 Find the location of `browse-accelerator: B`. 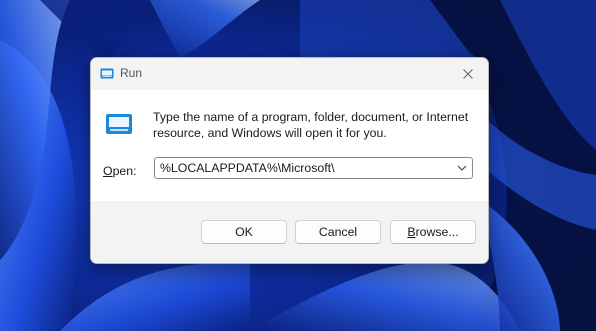

browse-accelerator: B is located at coordinates (411, 232).